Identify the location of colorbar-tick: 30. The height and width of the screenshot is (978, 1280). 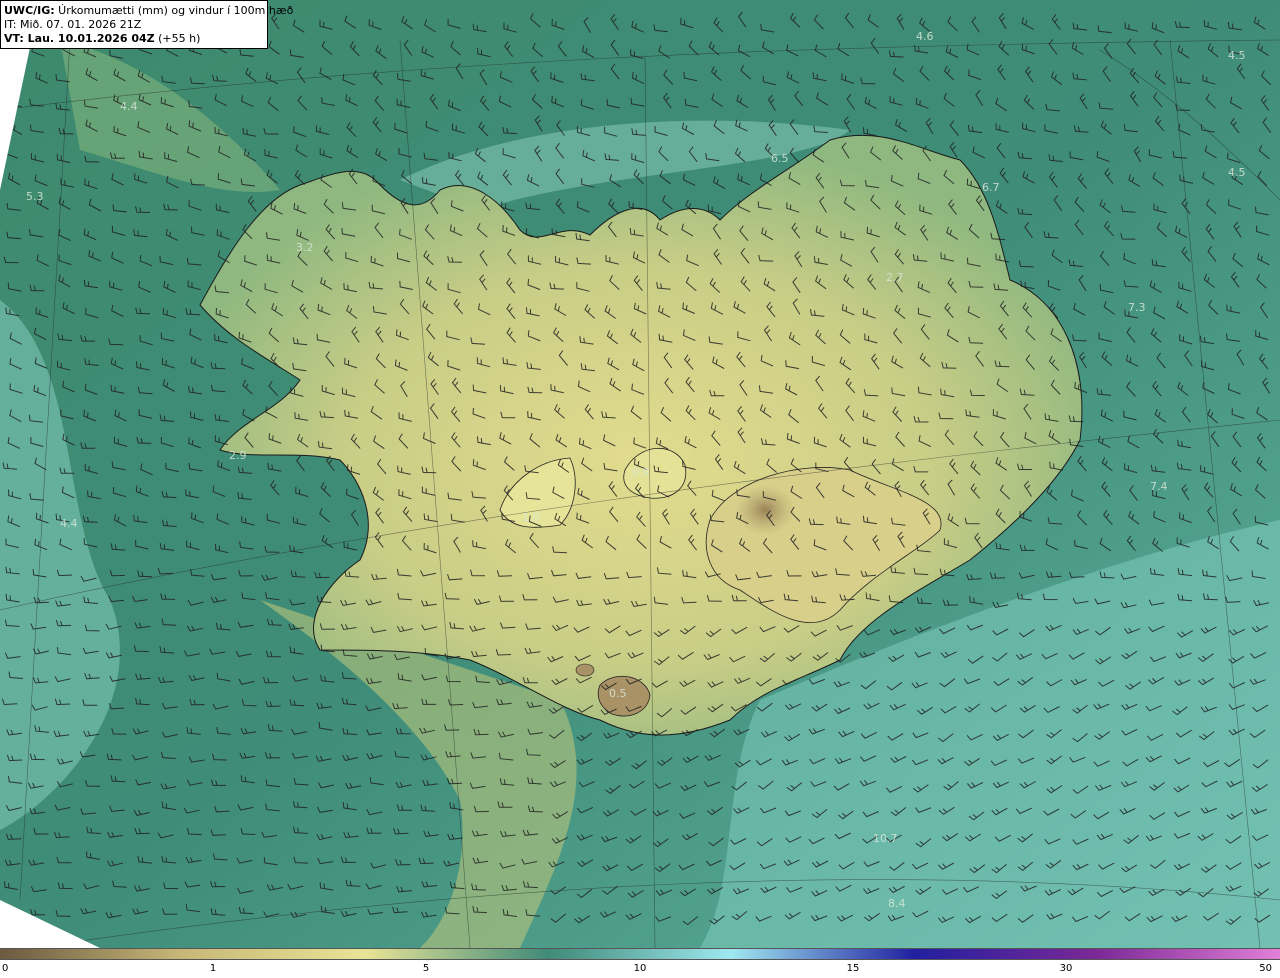
(1066, 968).